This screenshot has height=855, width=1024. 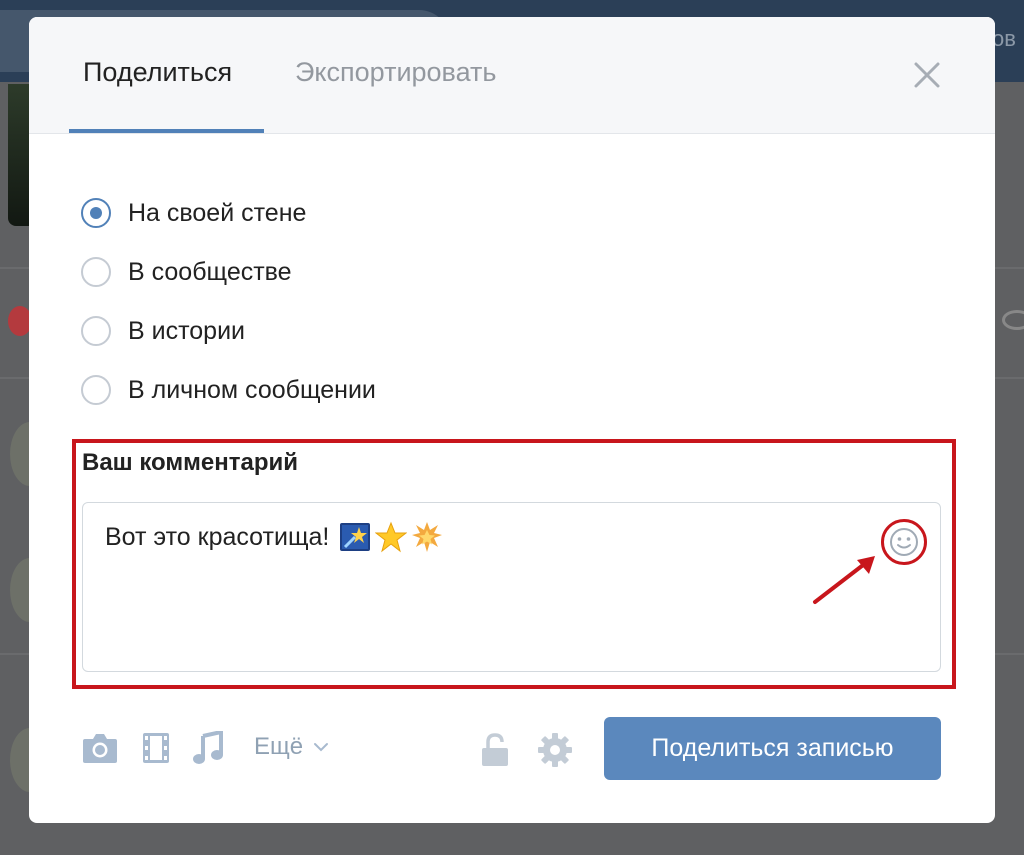 What do you see at coordinates (100, 748) in the screenshot?
I see `camera-icon` at bounding box center [100, 748].